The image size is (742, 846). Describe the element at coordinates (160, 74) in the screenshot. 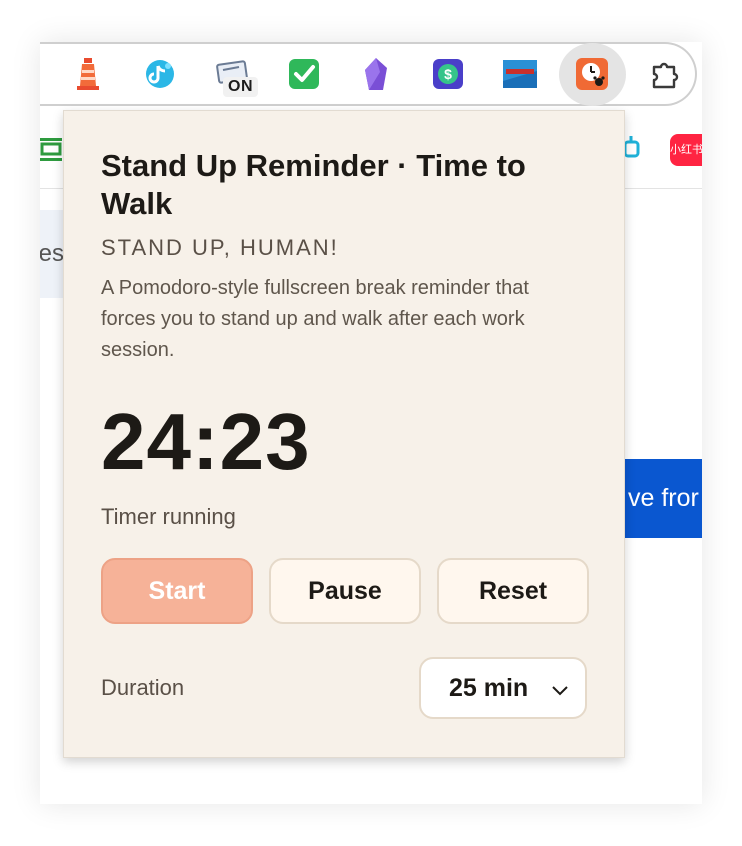

I see `tiktok-icon` at that location.